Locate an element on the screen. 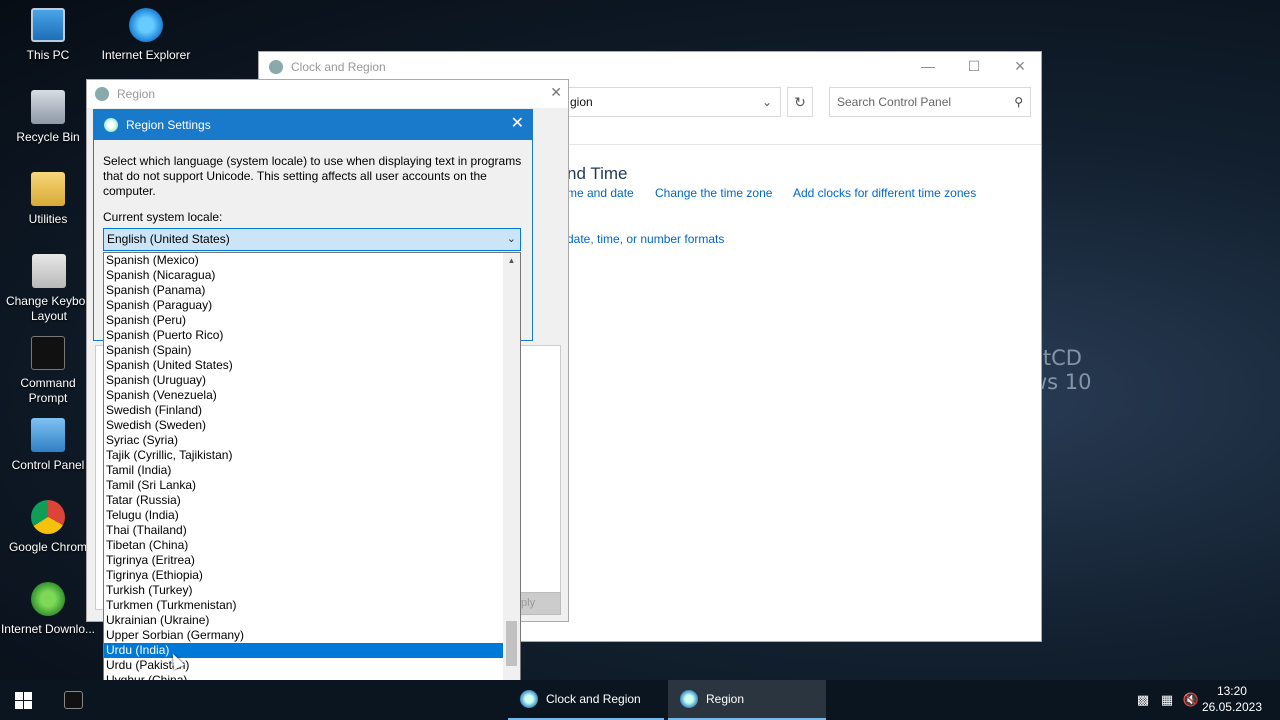 This screenshot has height=720, width=1280. minimize-button: — is located at coordinates (928, 67).